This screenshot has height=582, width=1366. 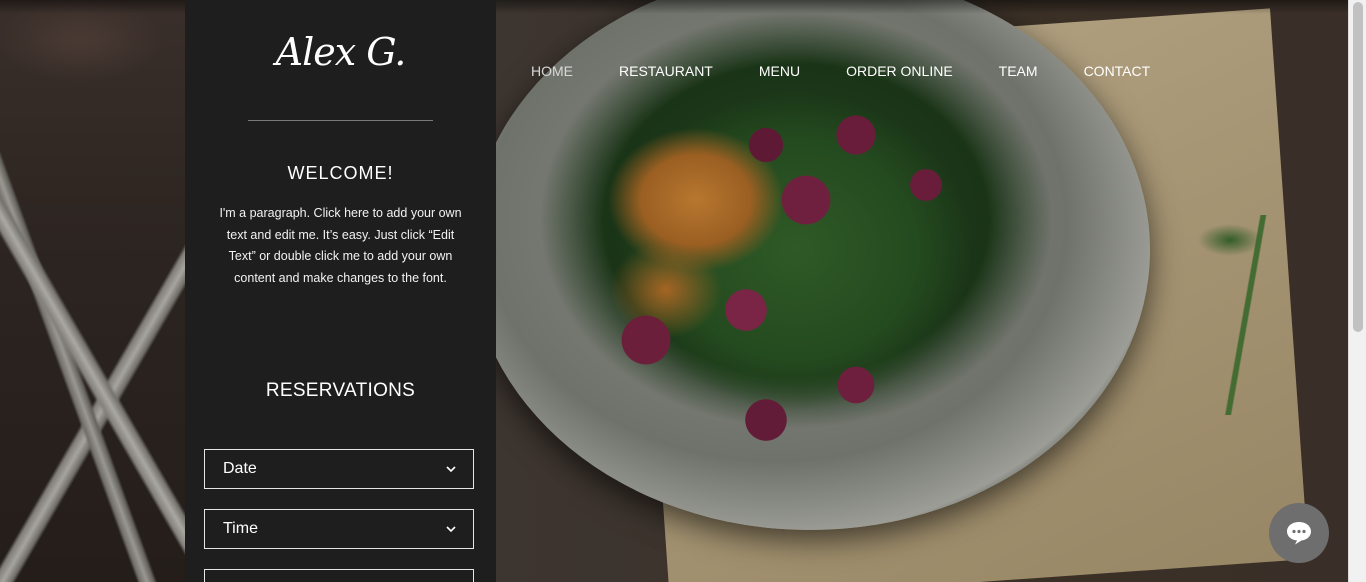 I want to click on herb-image, so click(x=1245, y=315).